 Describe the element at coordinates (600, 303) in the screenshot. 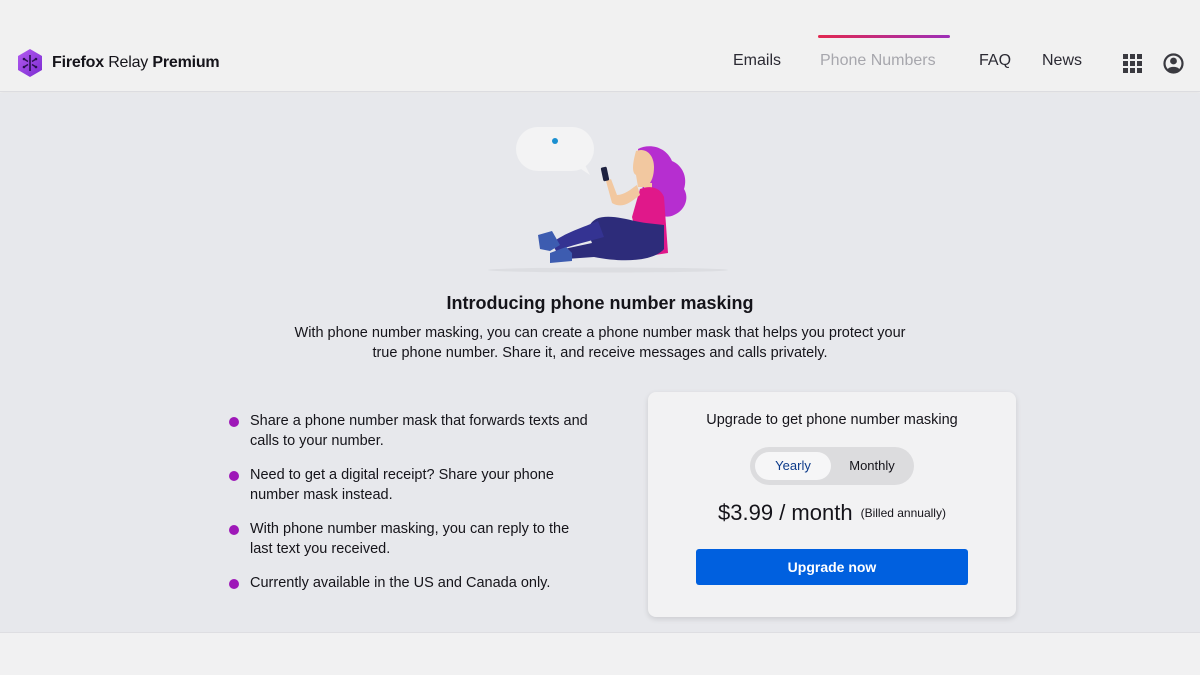

I see `page-title: Introducing phone number masking` at that location.